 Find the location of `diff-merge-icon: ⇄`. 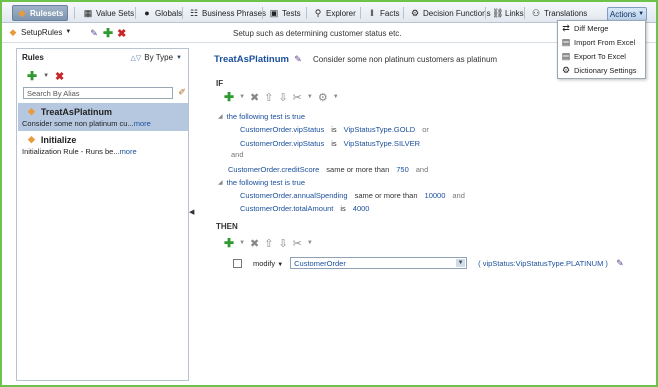

diff-merge-icon: ⇄ is located at coordinates (566, 28).